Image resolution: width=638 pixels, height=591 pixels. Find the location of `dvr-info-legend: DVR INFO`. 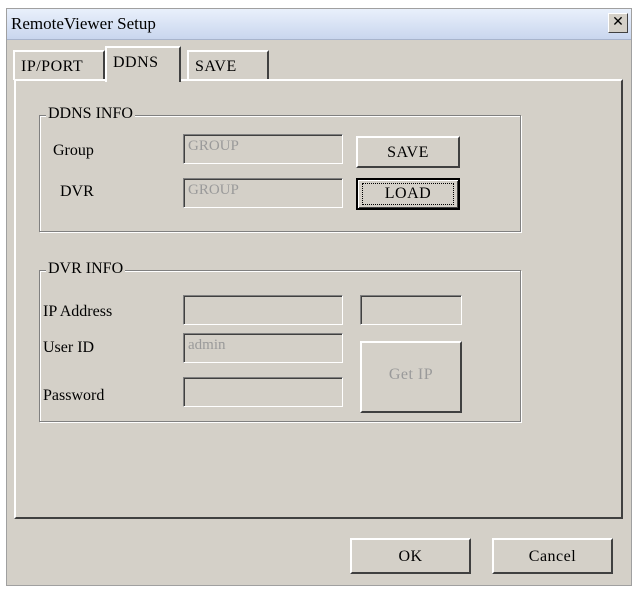

dvr-info-legend: DVR INFO is located at coordinates (86, 269).